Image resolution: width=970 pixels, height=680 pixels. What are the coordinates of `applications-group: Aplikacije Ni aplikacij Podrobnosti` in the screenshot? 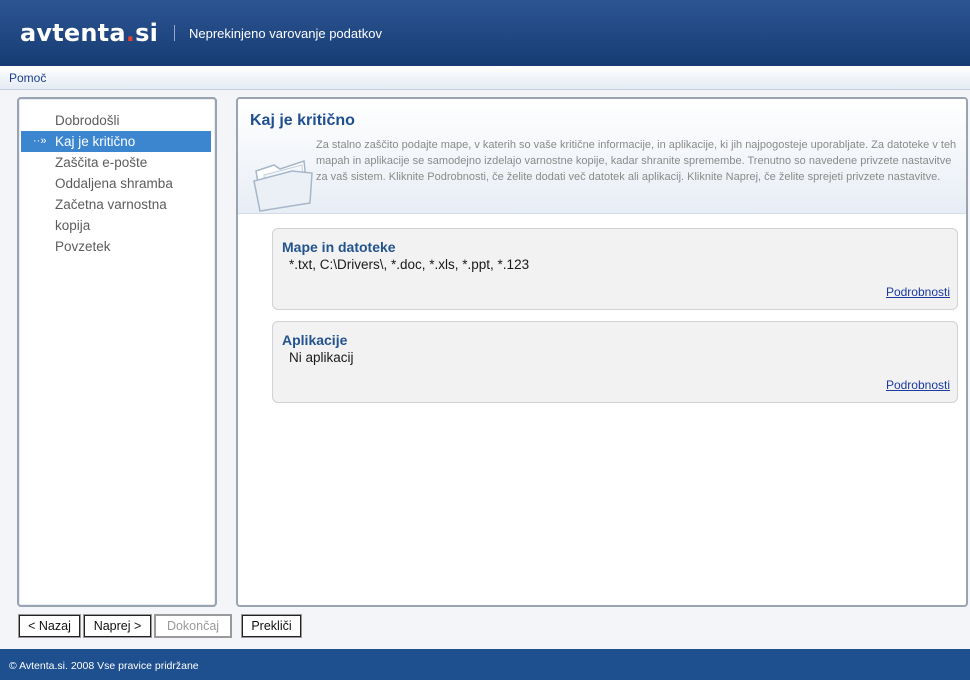 It's located at (615, 362).